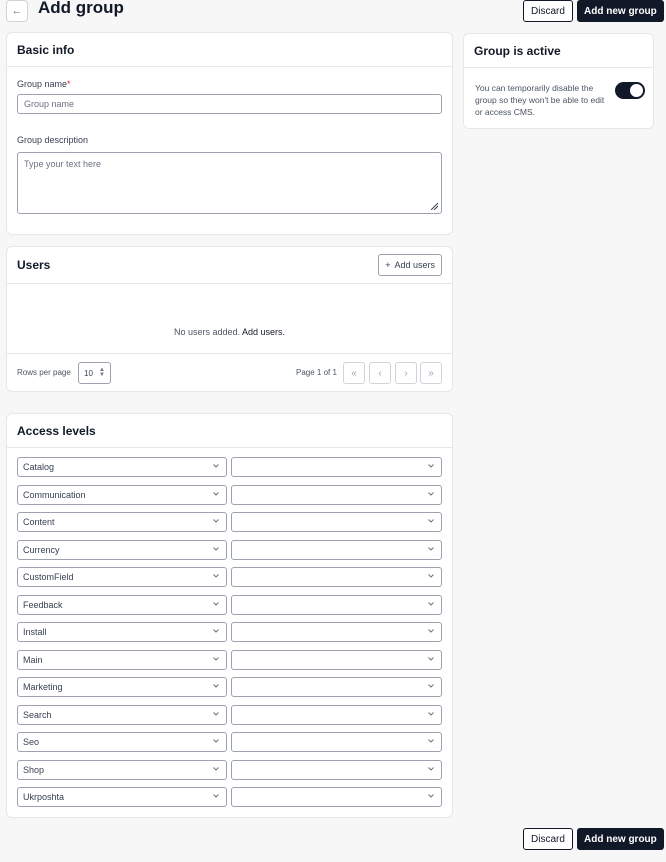 This screenshot has width=666, height=862. What do you see at coordinates (229, 431) in the screenshot?
I see `access-levels-title: Access levels` at bounding box center [229, 431].